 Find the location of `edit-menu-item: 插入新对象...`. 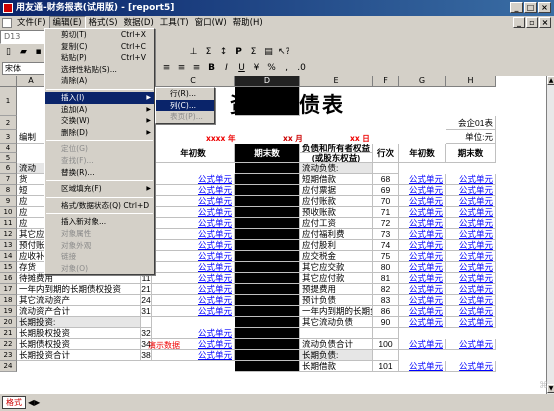

edit-menu-item: 插入新对象... is located at coordinates (99, 222).